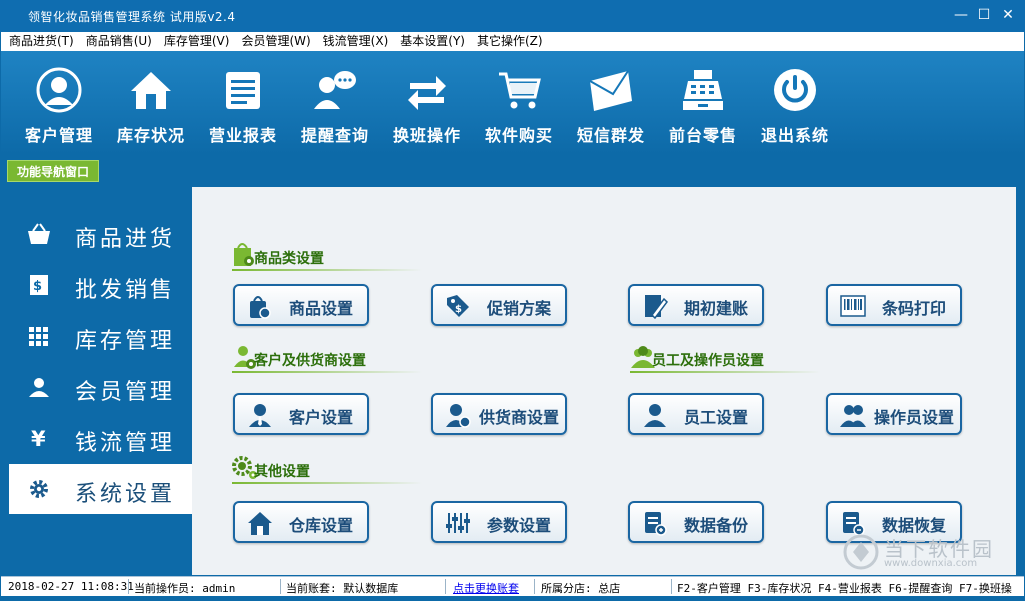 Image resolution: width=1025 pixels, height=601 pixels. I want to click on data-backup-button: 数据备份, so click(696, 522).